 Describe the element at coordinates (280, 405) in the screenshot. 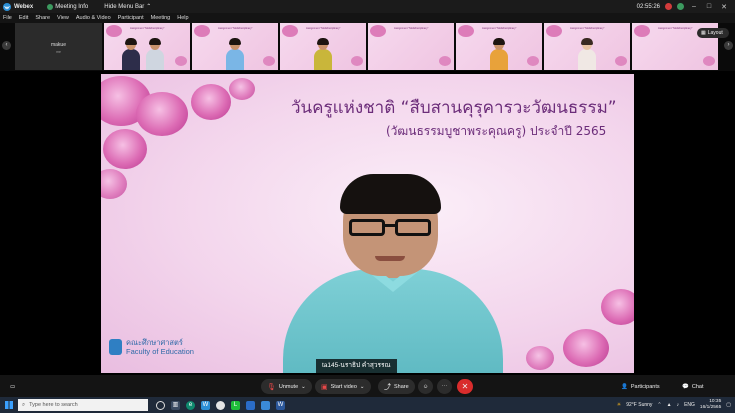

I see `word-icon: W` at that location.